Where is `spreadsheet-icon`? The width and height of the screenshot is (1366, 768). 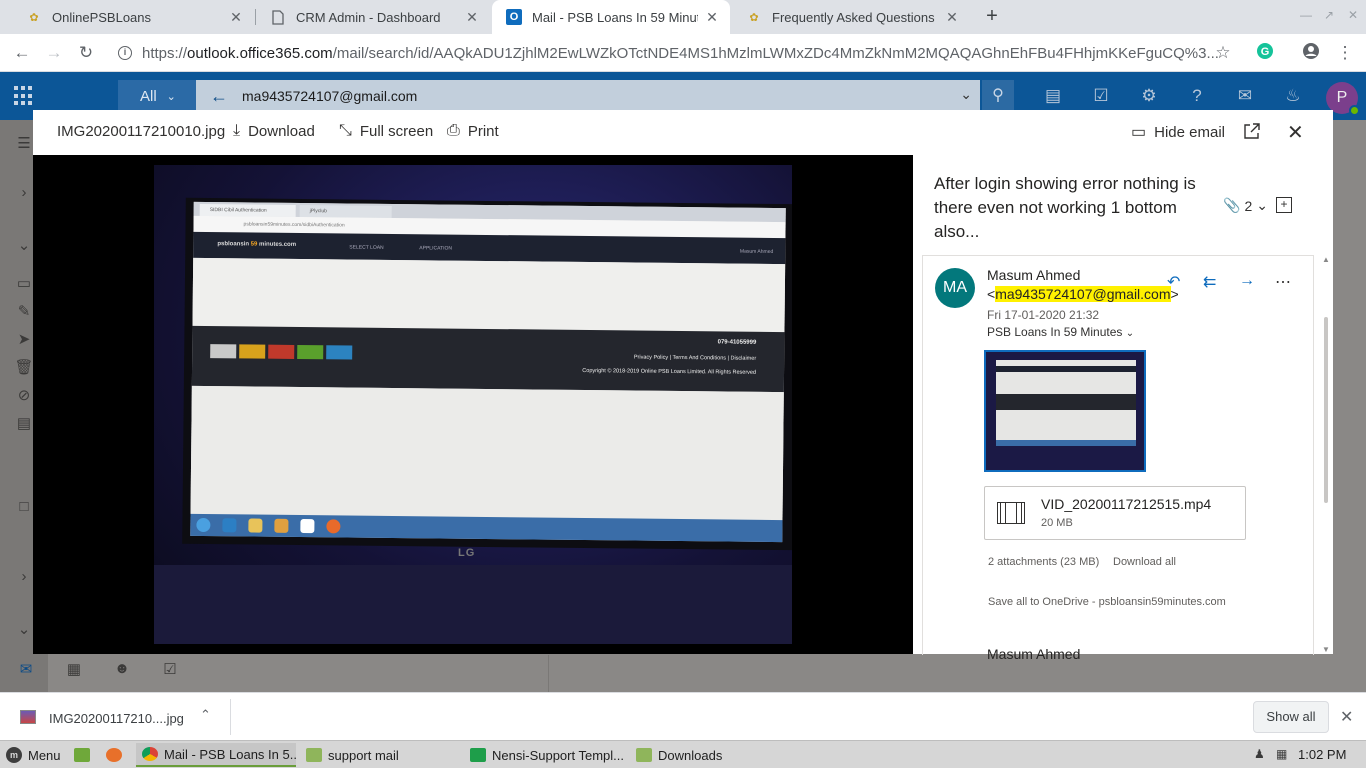
spreadsheet-icon is located at coordinates (478, 755).